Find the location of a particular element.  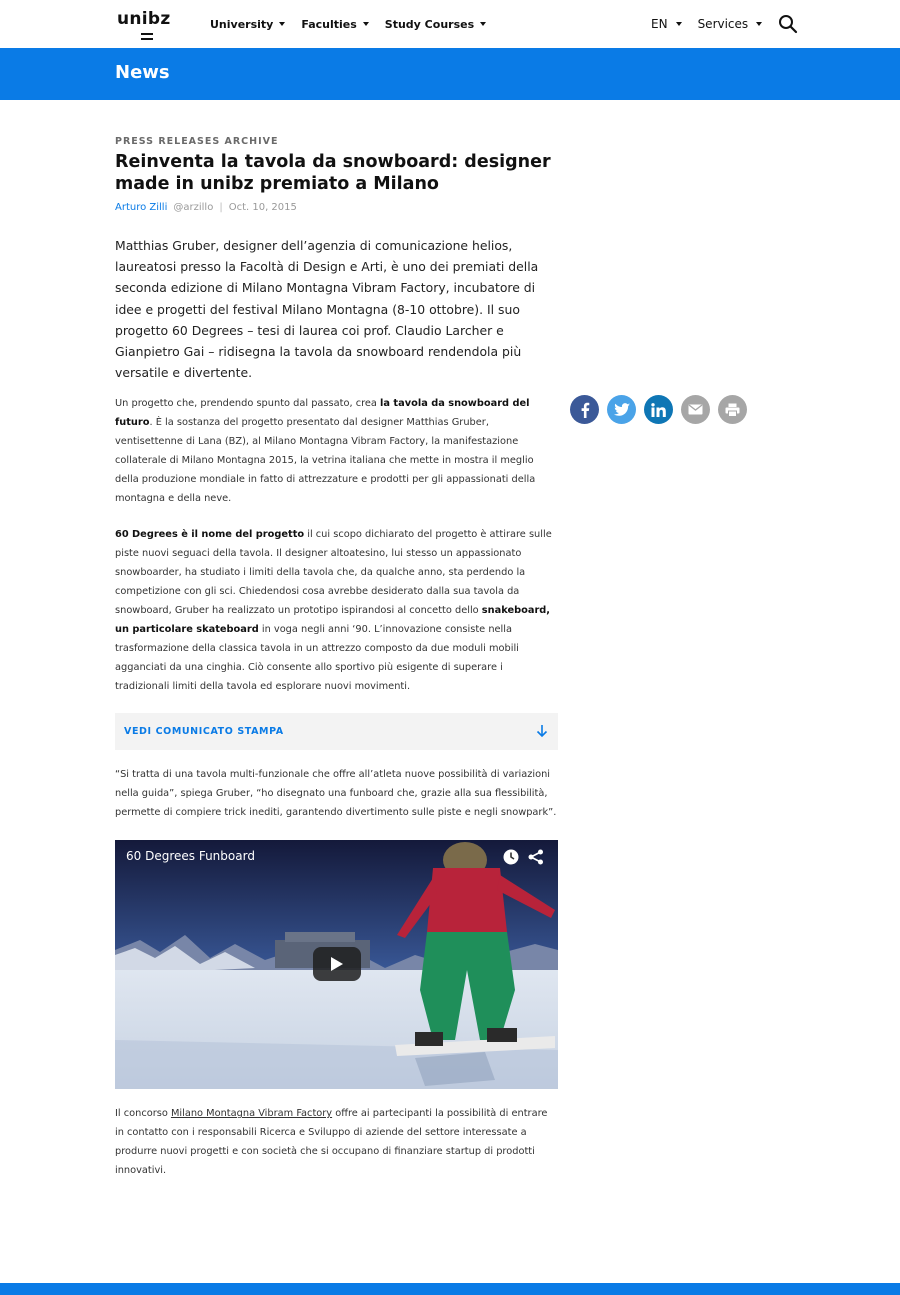

article-byline: Arturo Zilli @arzillo | Oct. 10, 2015 is located at coordinates (206, 207).